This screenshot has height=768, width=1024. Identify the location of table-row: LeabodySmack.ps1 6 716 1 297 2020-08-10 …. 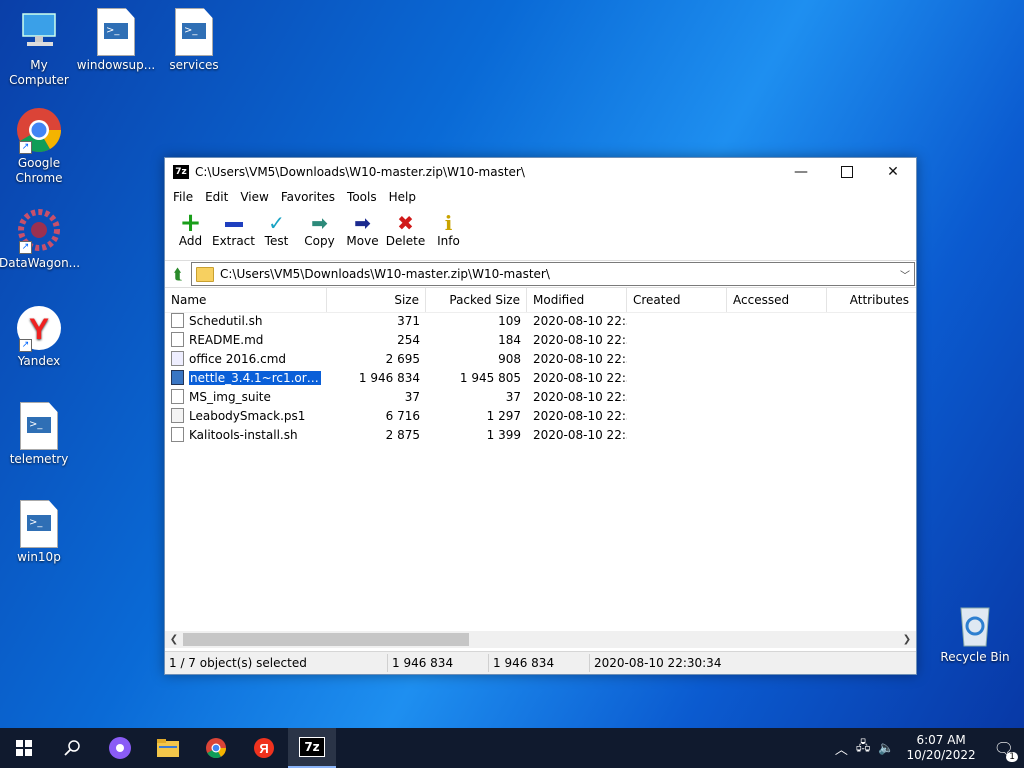
(540, 415).